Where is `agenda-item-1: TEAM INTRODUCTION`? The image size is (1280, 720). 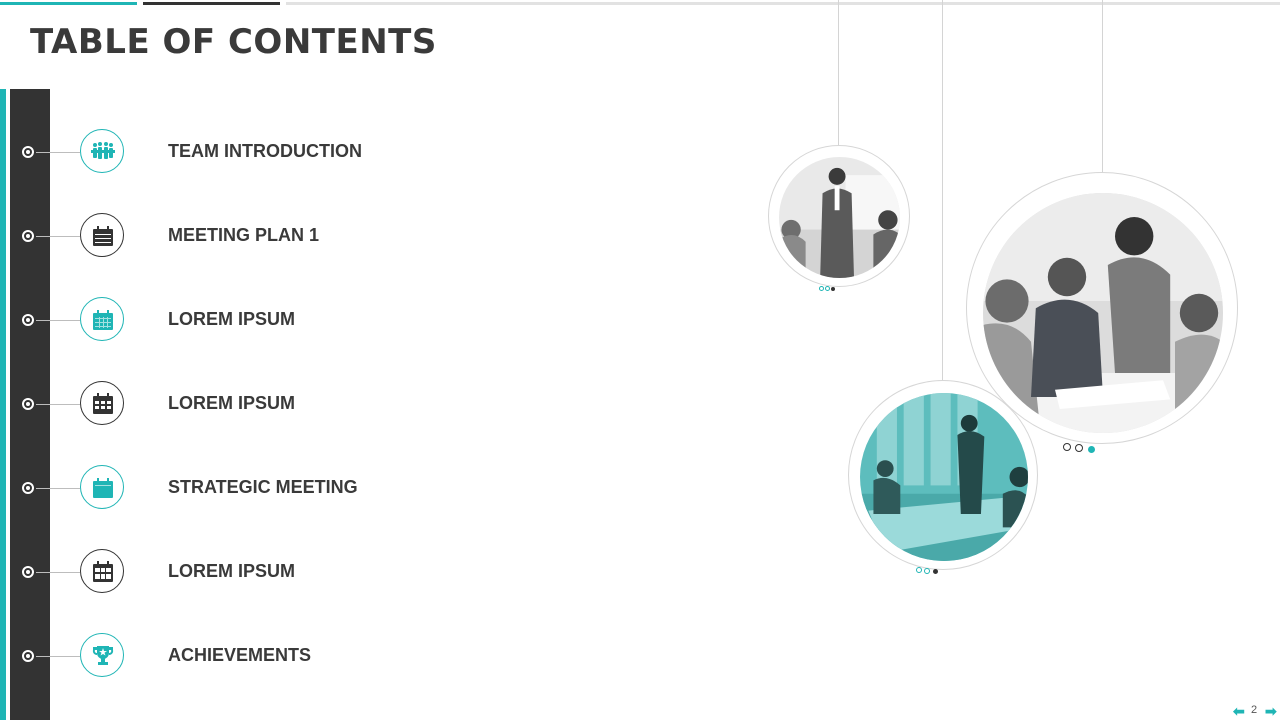
agenda-item-1: TEAM INTRODUCTION is located at coordinates (300, 154).